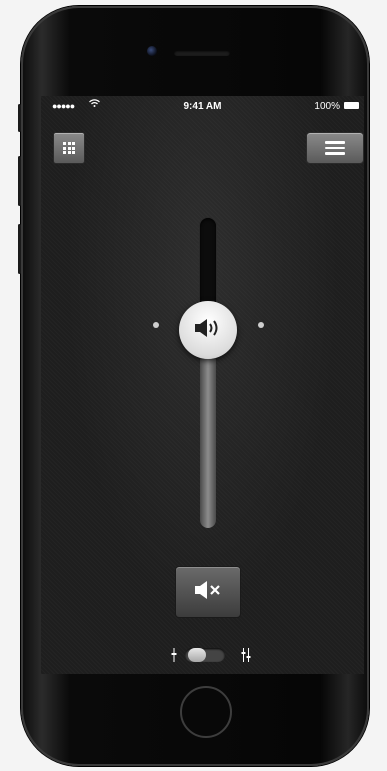 The height and width of the screenshot is (771, 387). I want to click on menu-button, so click(335, 148).